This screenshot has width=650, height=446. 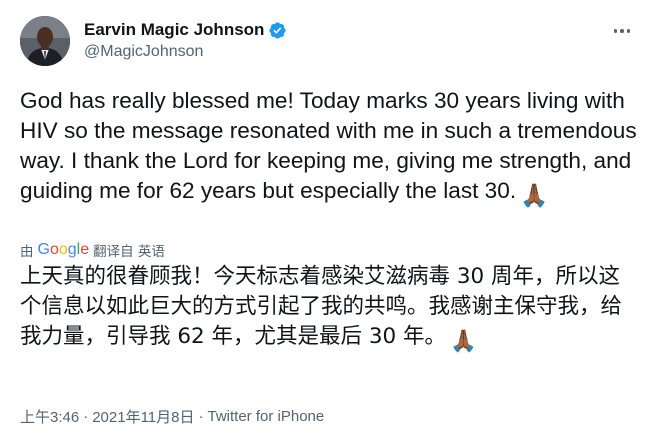 What do you see at coordinates (49, 416) in the screenshot?
I see `tweet-time: 上午3:46` at bounding box center [49, 416].